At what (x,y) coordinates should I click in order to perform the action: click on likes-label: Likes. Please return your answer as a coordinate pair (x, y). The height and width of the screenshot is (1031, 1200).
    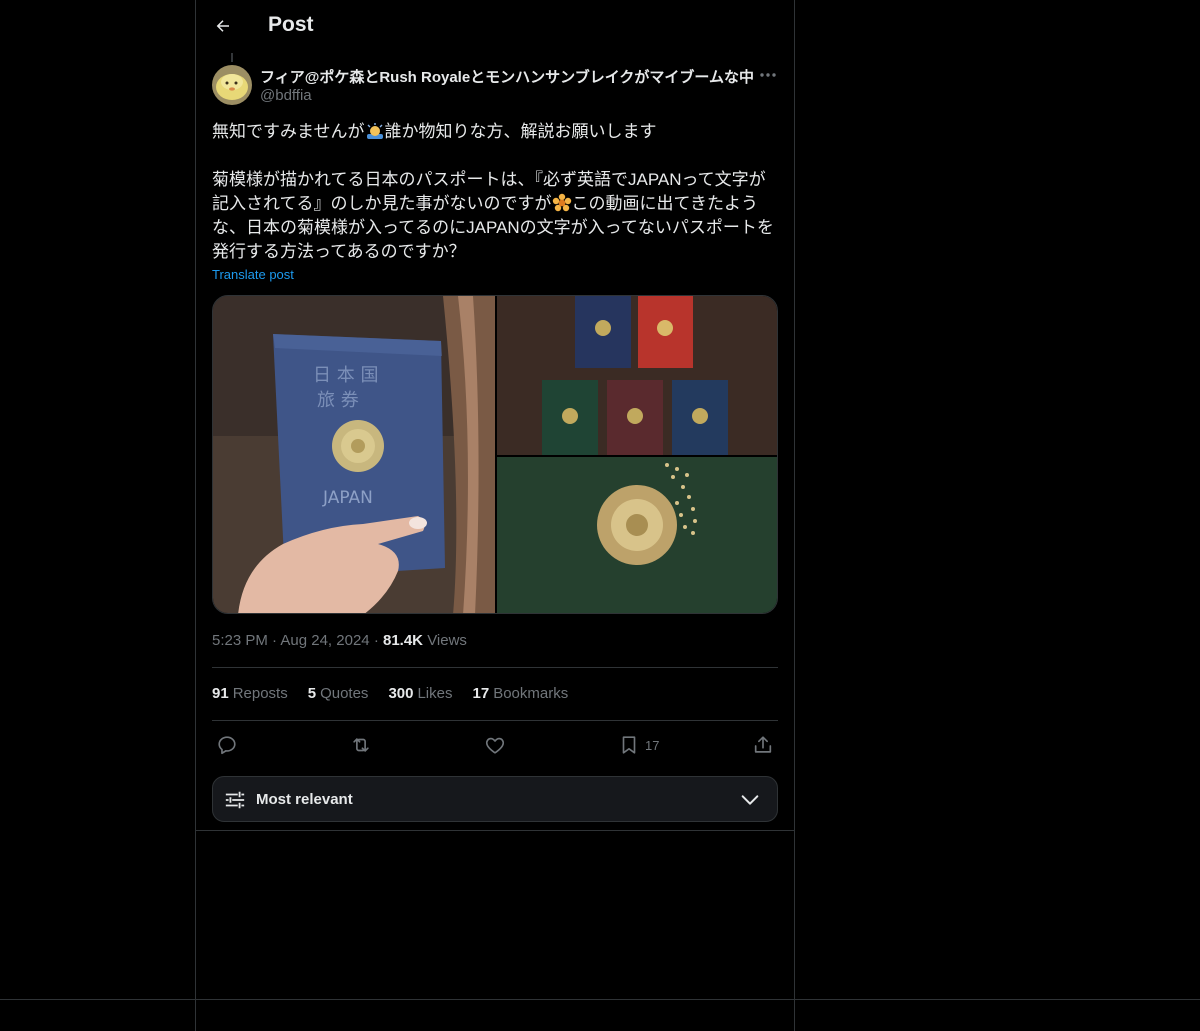
    Looking at the image, I should click on (435, 693).